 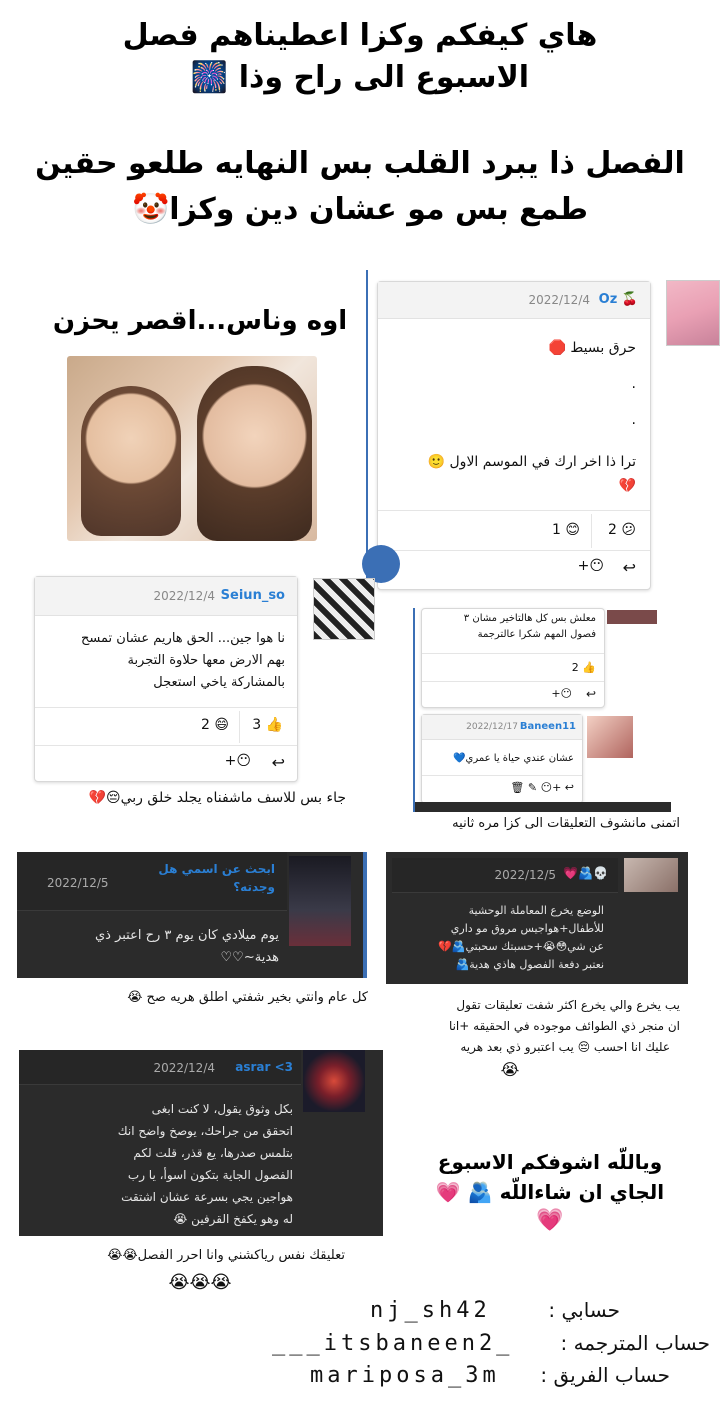 I want to click on comment-author: Seiun_so, so click(x=253, y=595).